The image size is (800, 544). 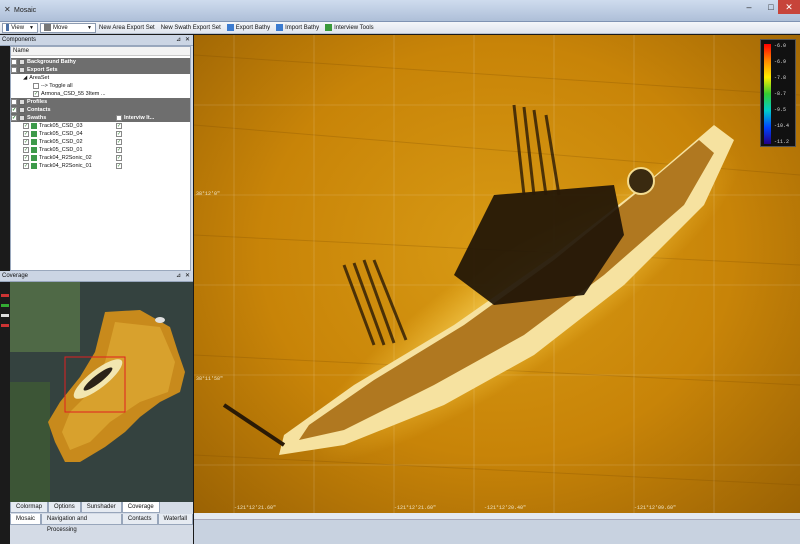 I want to click on legend-label: -9.5, so click(x=780, y=110).